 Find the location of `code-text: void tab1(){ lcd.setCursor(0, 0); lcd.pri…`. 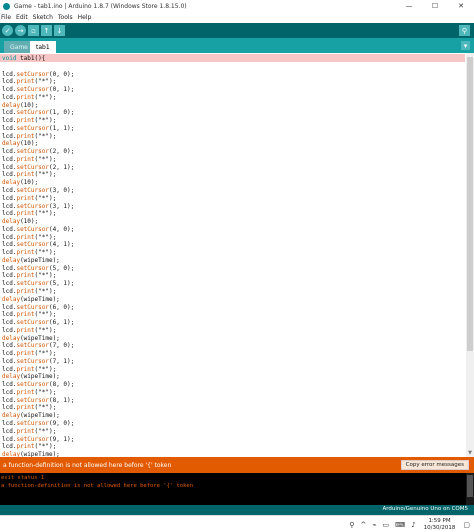

code-text: void tab1(){ lcd.setCursor(0, 0); lcd.pri… is located at coordinates (38, 256).